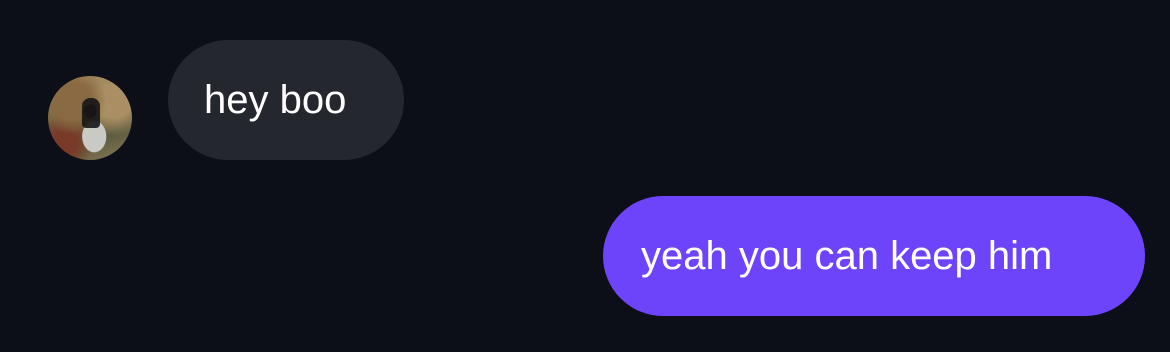 This screenshot has height=352, width=1170. Describe the element at coordinates (275, 100) in the screenshot. I see `incoming-message-text: hey boo` at that location.